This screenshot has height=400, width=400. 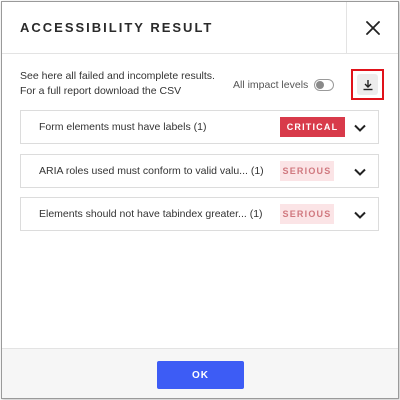 What do you see at coordinates (320, 85) in the screenshot?
I see `toggle-knob` at bounding box center [320, 85].